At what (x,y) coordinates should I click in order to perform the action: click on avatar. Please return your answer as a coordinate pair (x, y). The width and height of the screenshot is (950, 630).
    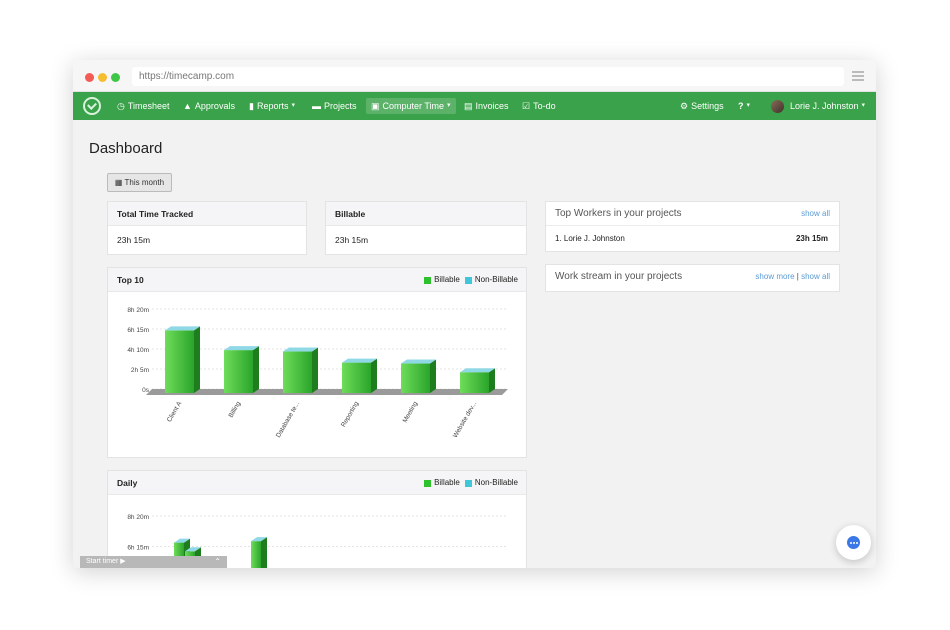
    Looking at the image, I should click on (777, 106).